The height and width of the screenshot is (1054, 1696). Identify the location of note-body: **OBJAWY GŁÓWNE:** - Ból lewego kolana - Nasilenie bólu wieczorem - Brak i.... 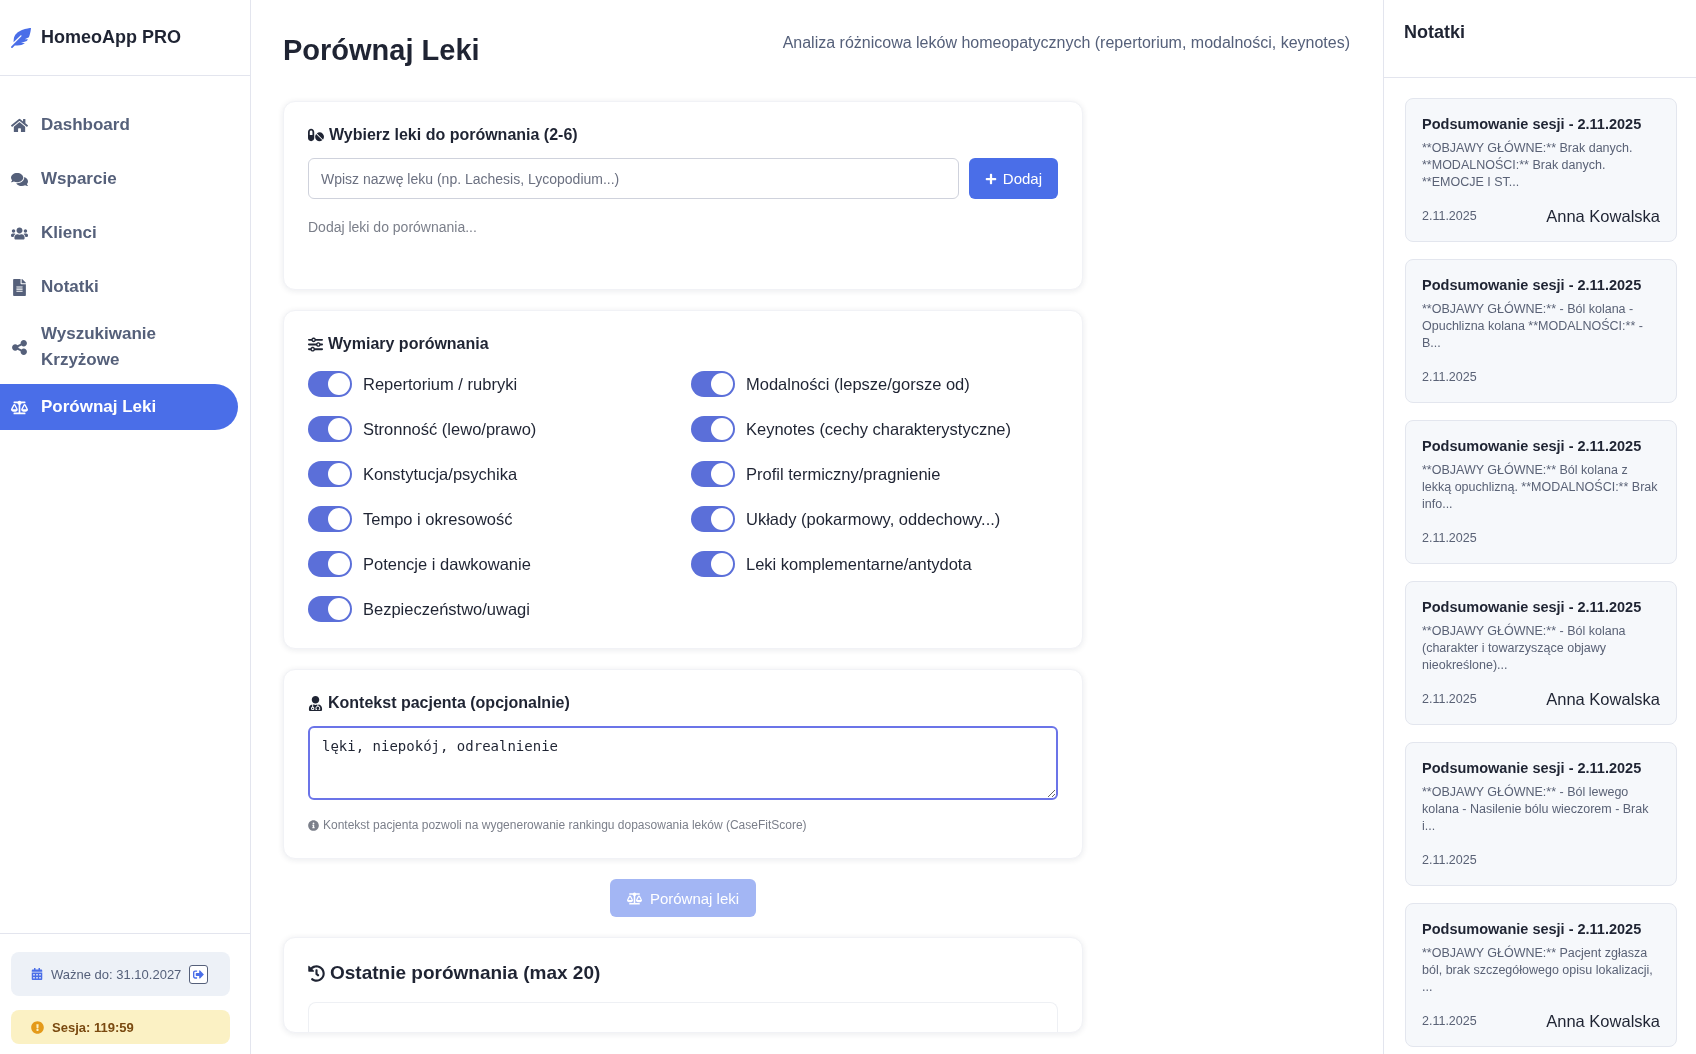
(1536, 809).